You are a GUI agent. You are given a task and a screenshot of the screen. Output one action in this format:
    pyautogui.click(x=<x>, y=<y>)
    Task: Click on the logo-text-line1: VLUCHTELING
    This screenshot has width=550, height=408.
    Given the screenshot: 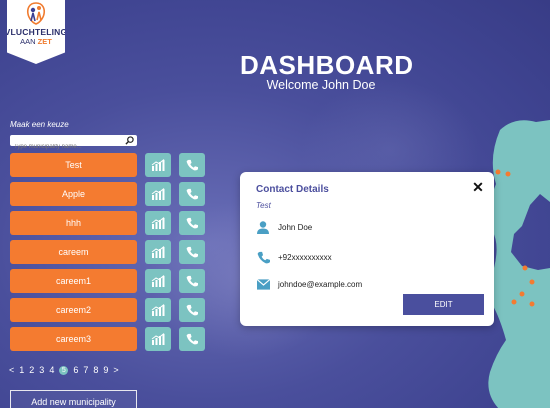 What is the action you would take?
    pyautogui.click(x=36, y=32)
    